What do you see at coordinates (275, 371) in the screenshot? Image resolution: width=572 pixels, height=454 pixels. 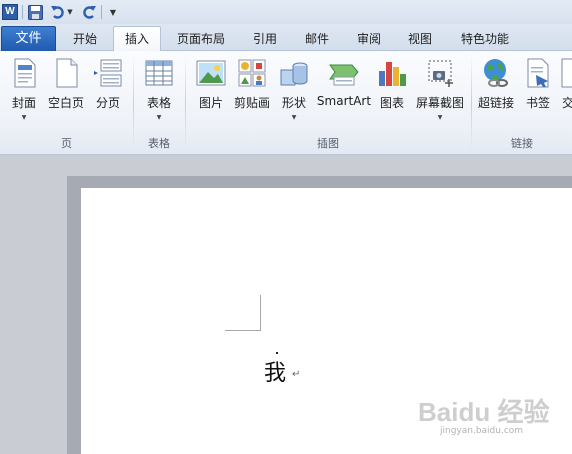 I see `document-text: 我` at bounding box center [275, 371].